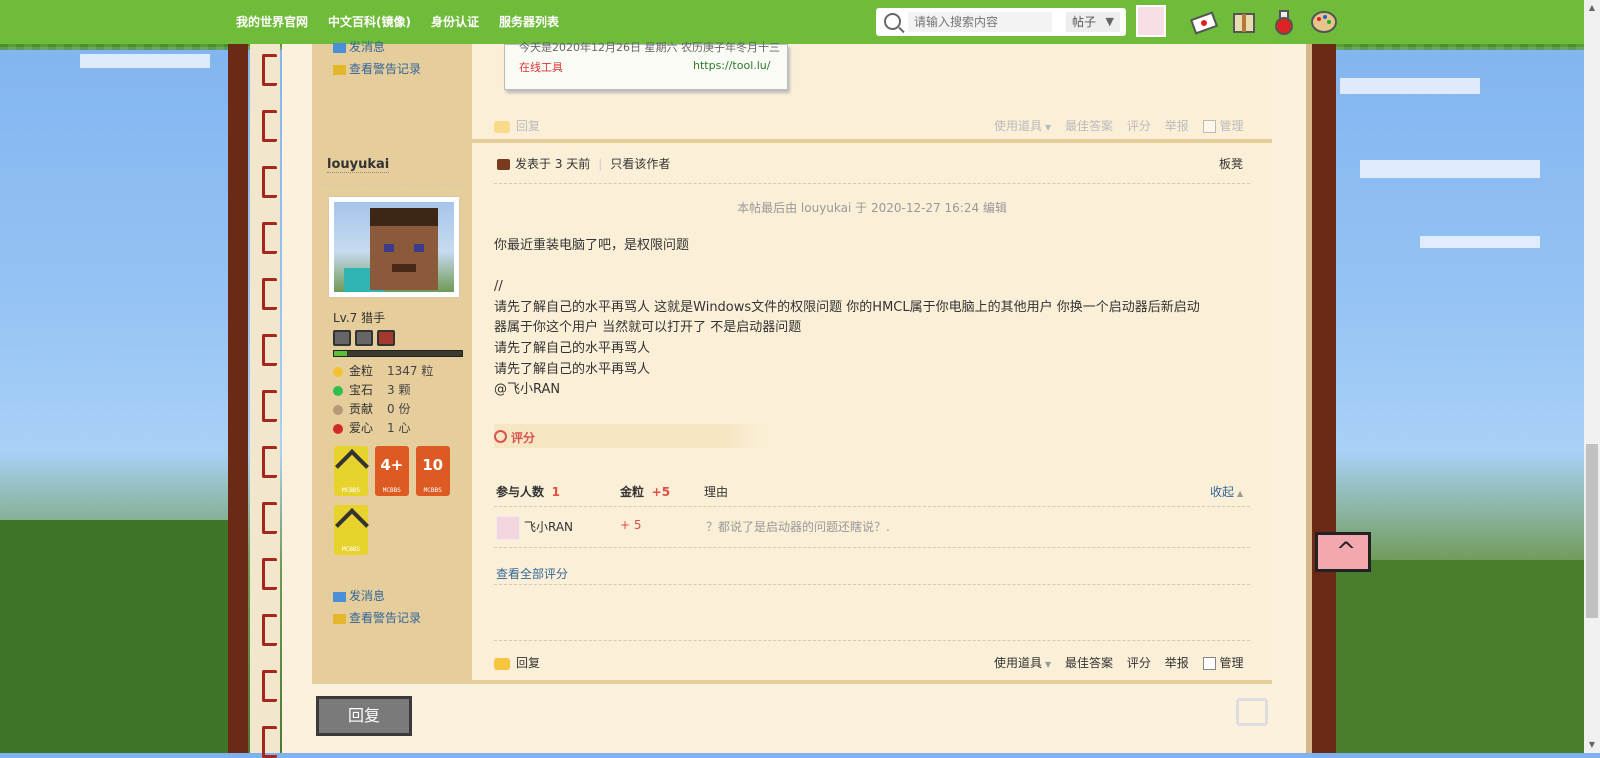 This screenshot has width=1600, height=758. I want to click on gold-label: 金粒, so click(632, 492).